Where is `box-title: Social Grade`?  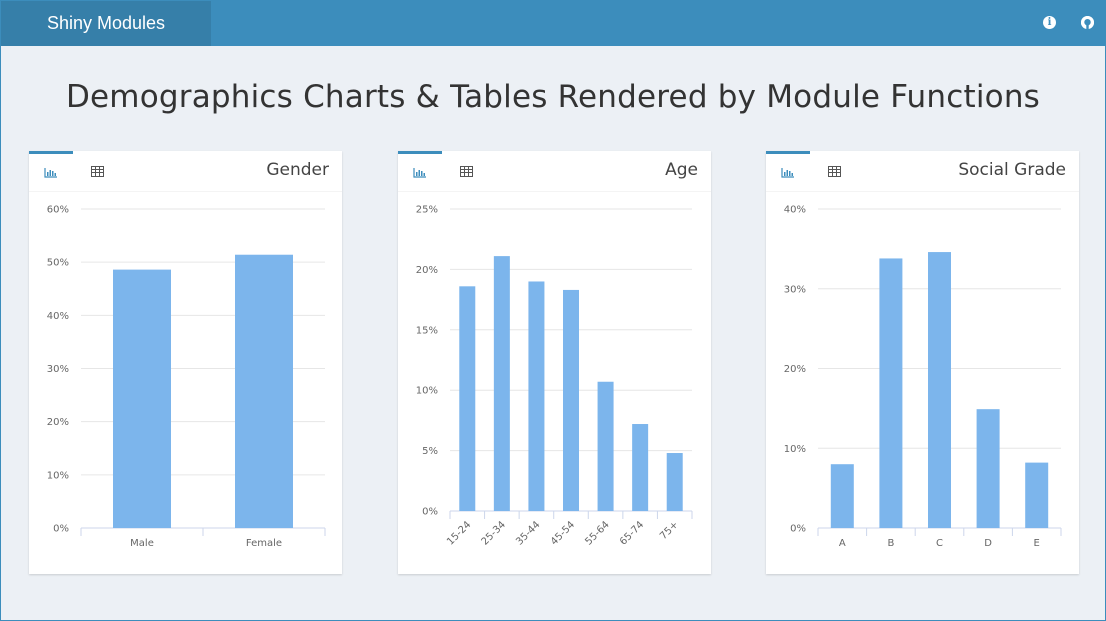 box-title: Social Grade is located at coordinates (1012, 170).